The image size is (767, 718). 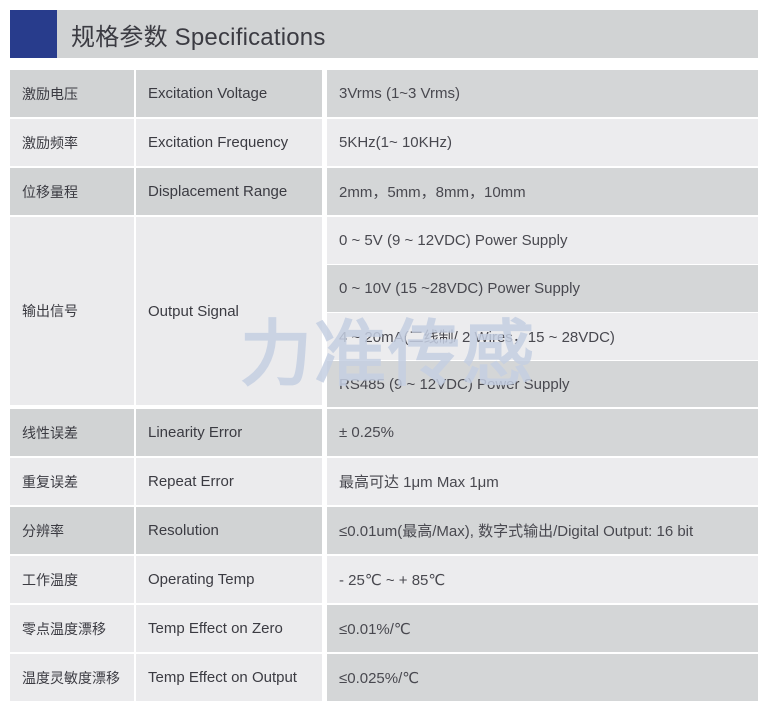 What do you see at coordinates (72, 432) in the screenshot?
I see `row-label-zh: 线性误差` at bounding box center [72, 432].